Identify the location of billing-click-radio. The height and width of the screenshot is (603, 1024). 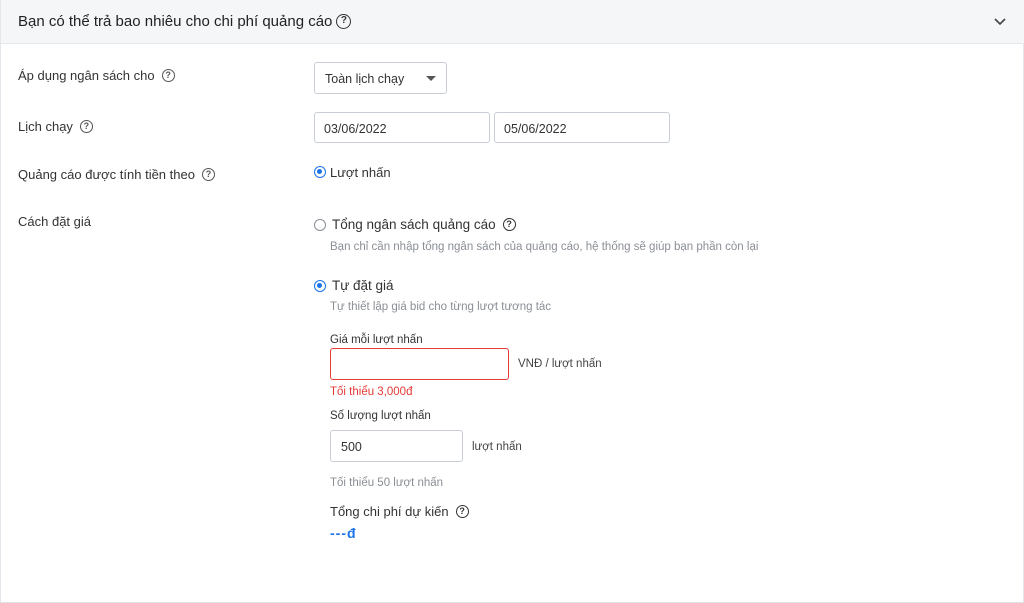
(320, 172).